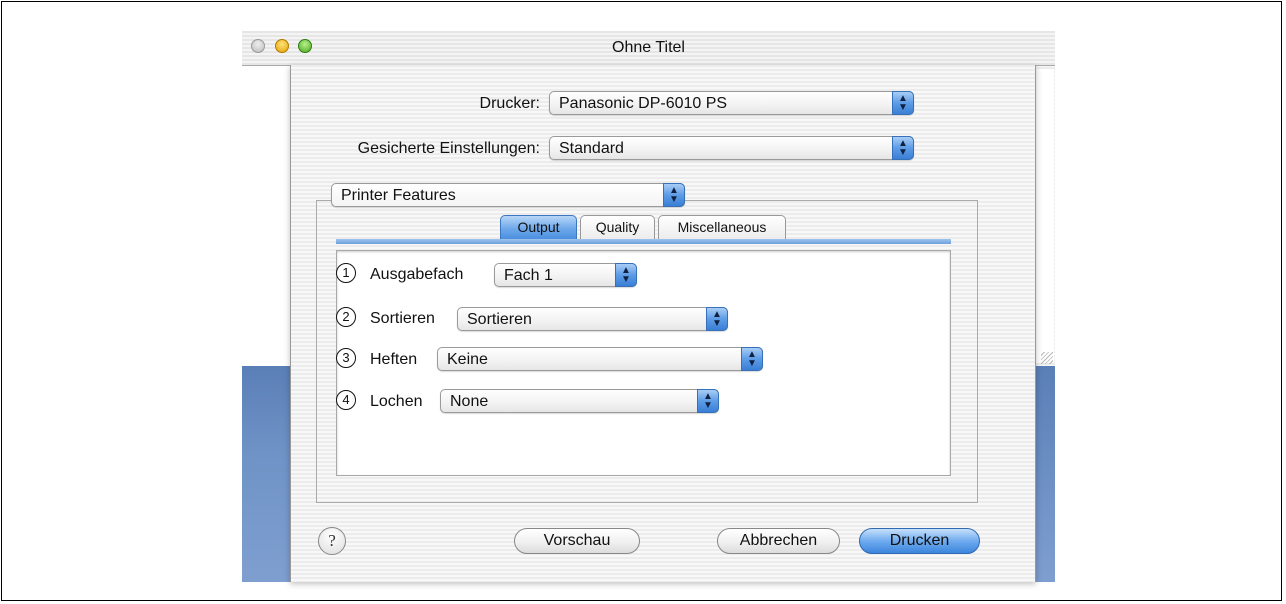  Describe the element at coordinates (346, 400) in the screenshot. I see `callout-marker: 4` at that location.